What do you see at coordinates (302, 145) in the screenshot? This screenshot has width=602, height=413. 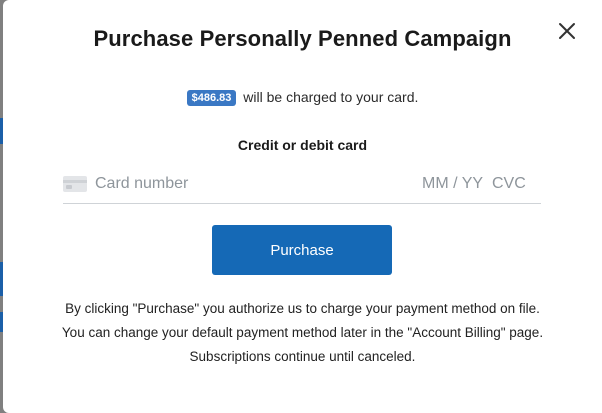 I see `card-section-label: Credit or debit card` at bounding box center [302, 145].